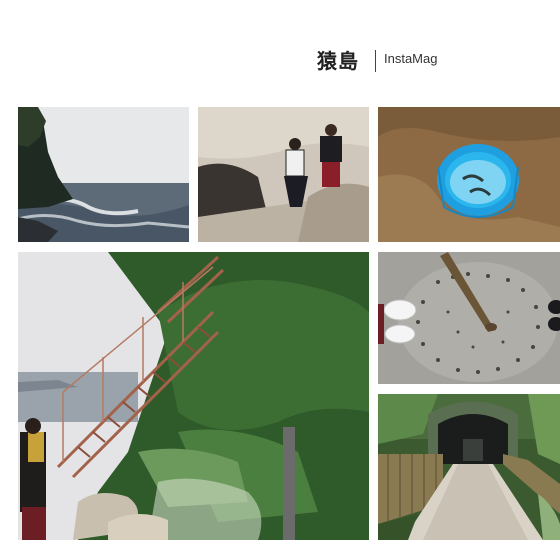  I want to click on feet-on-ground-photo-icon, so click(469, 318).